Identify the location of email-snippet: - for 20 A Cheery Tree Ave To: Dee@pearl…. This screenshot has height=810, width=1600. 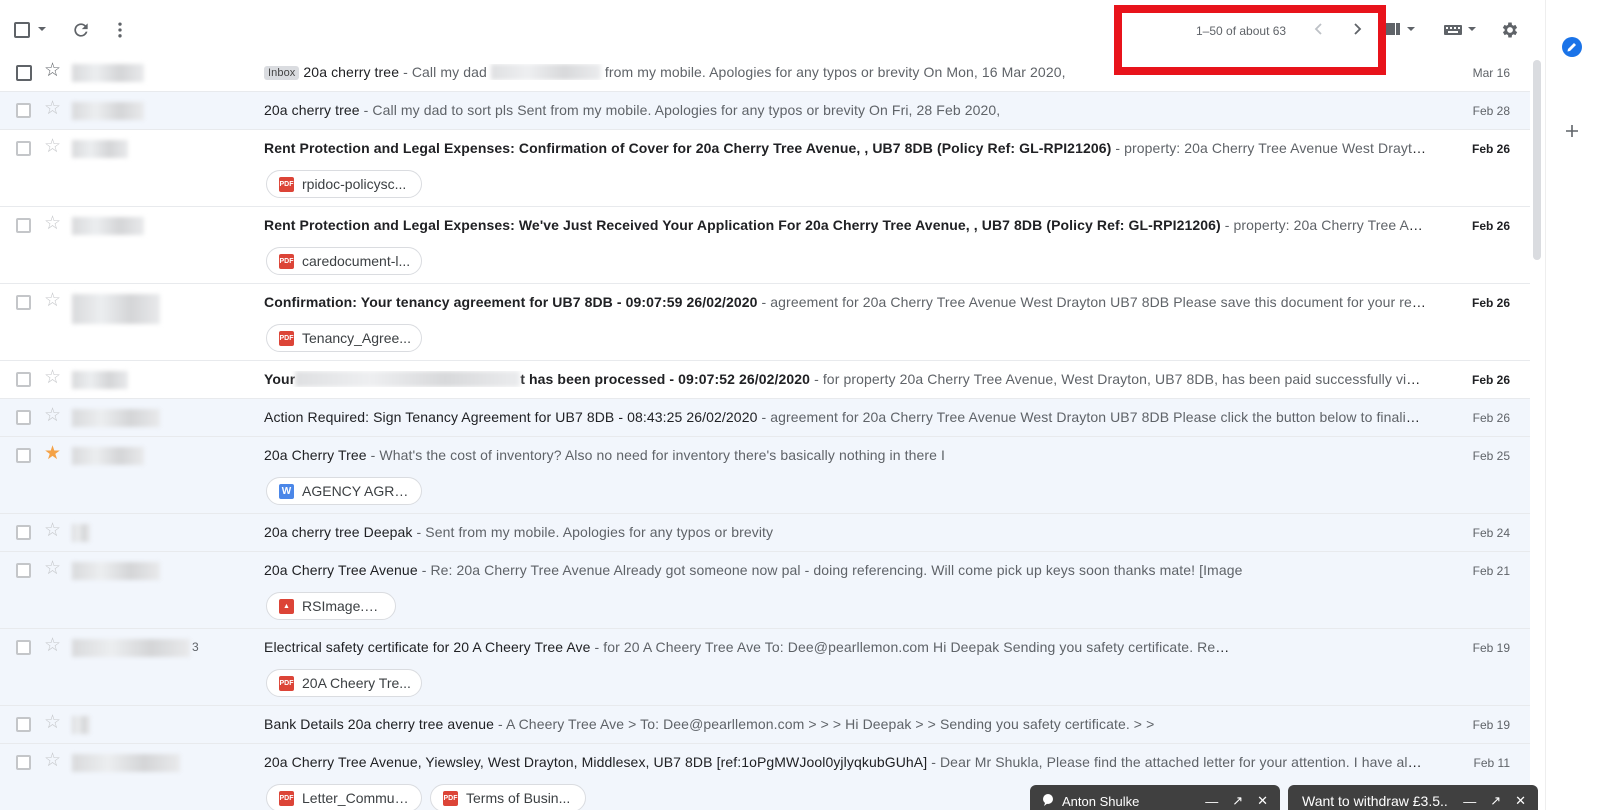
(903, 647).